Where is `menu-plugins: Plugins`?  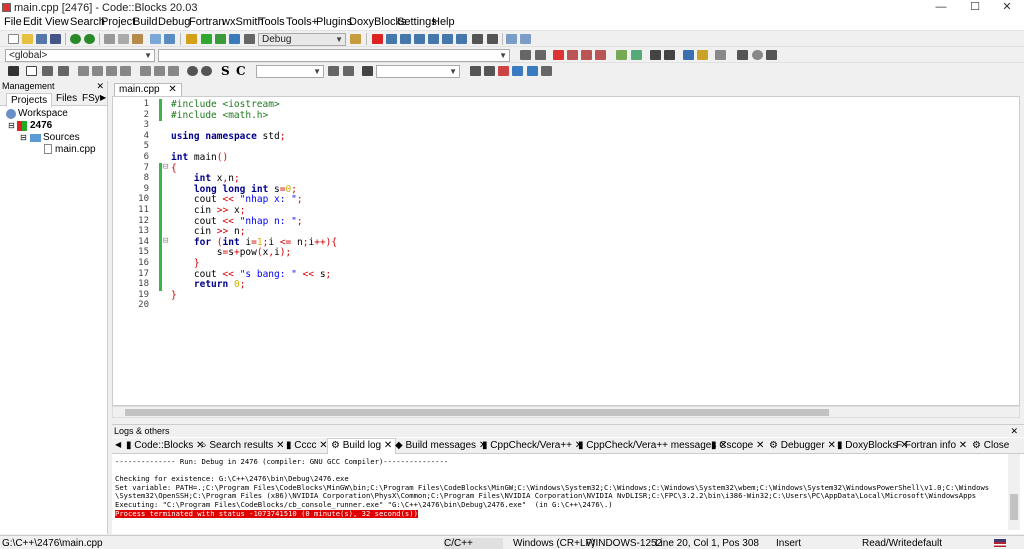
menu-plugins: Plugins is located at coordinates (334, 22).